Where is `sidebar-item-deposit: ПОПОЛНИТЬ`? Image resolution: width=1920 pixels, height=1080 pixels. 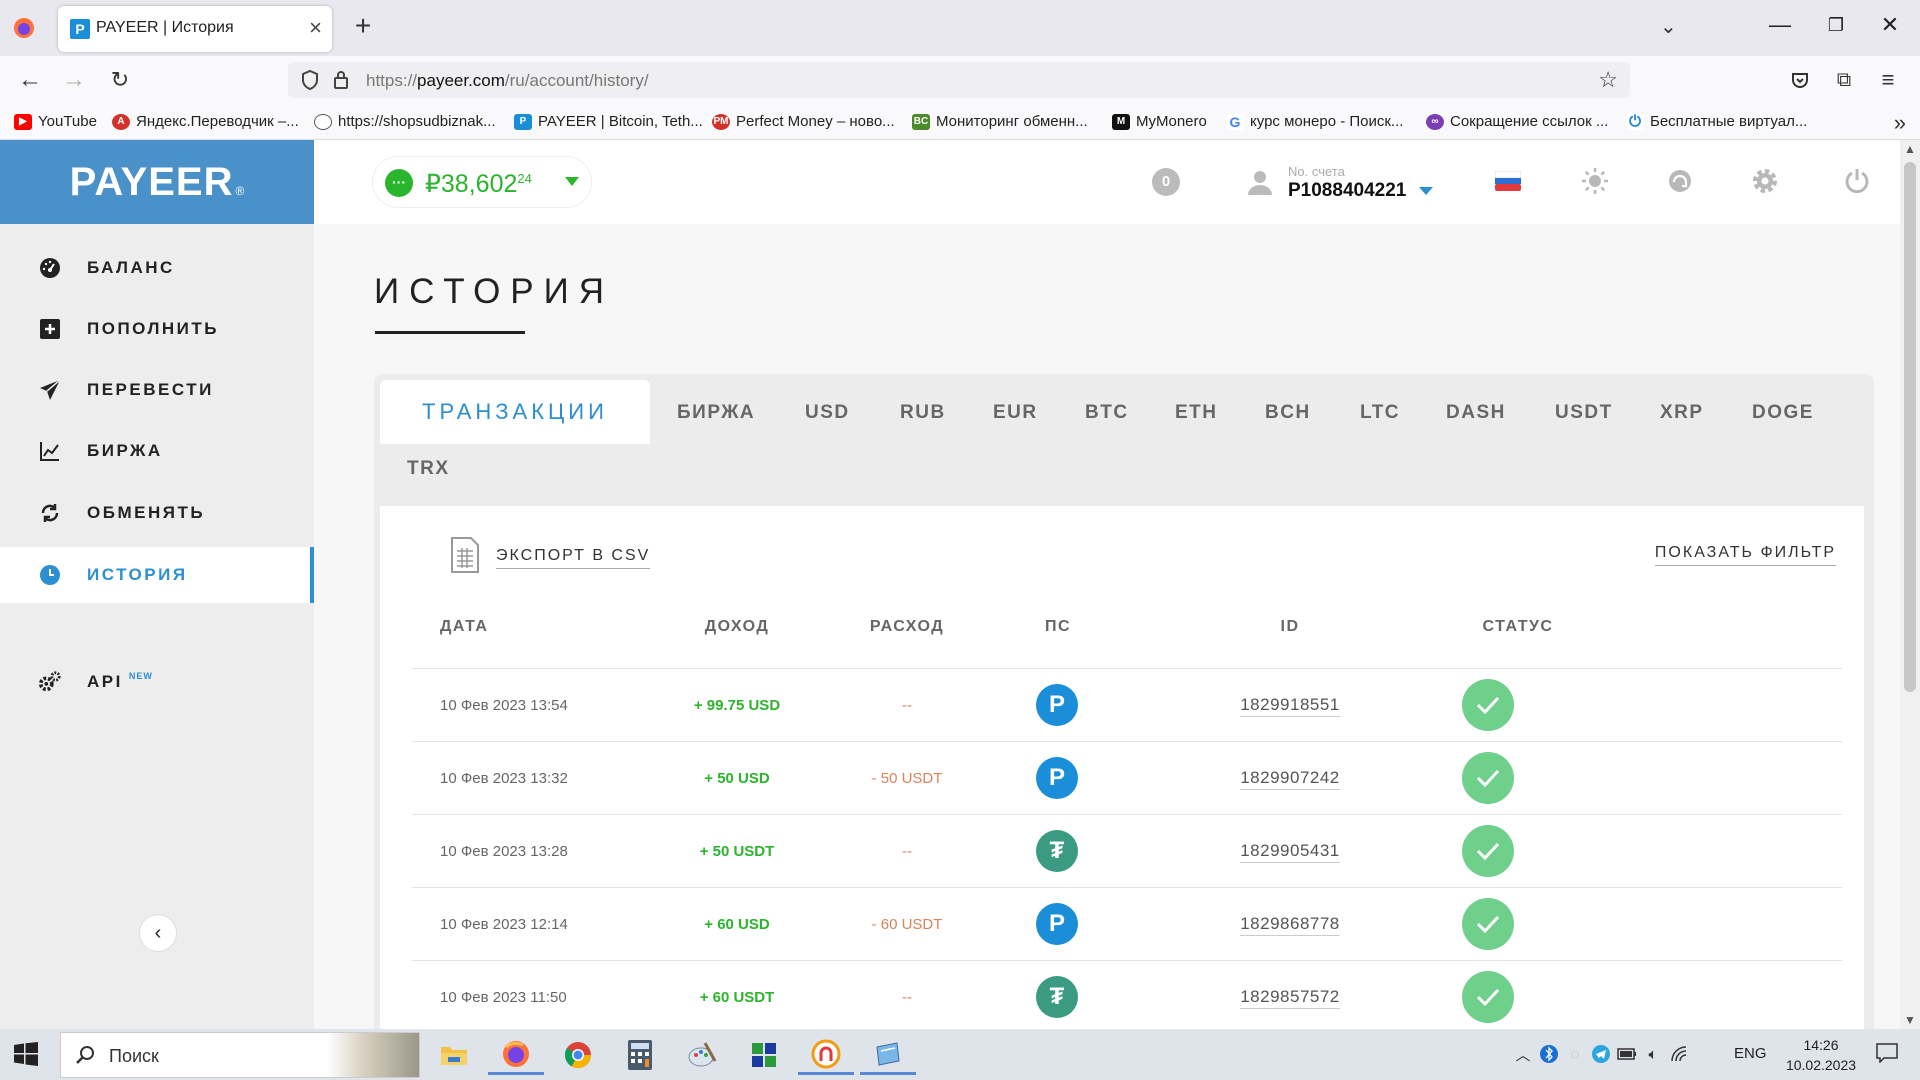 sidebar-item-deposit: ПОПОЛНИТЬ is located at coordinates (157, 329).